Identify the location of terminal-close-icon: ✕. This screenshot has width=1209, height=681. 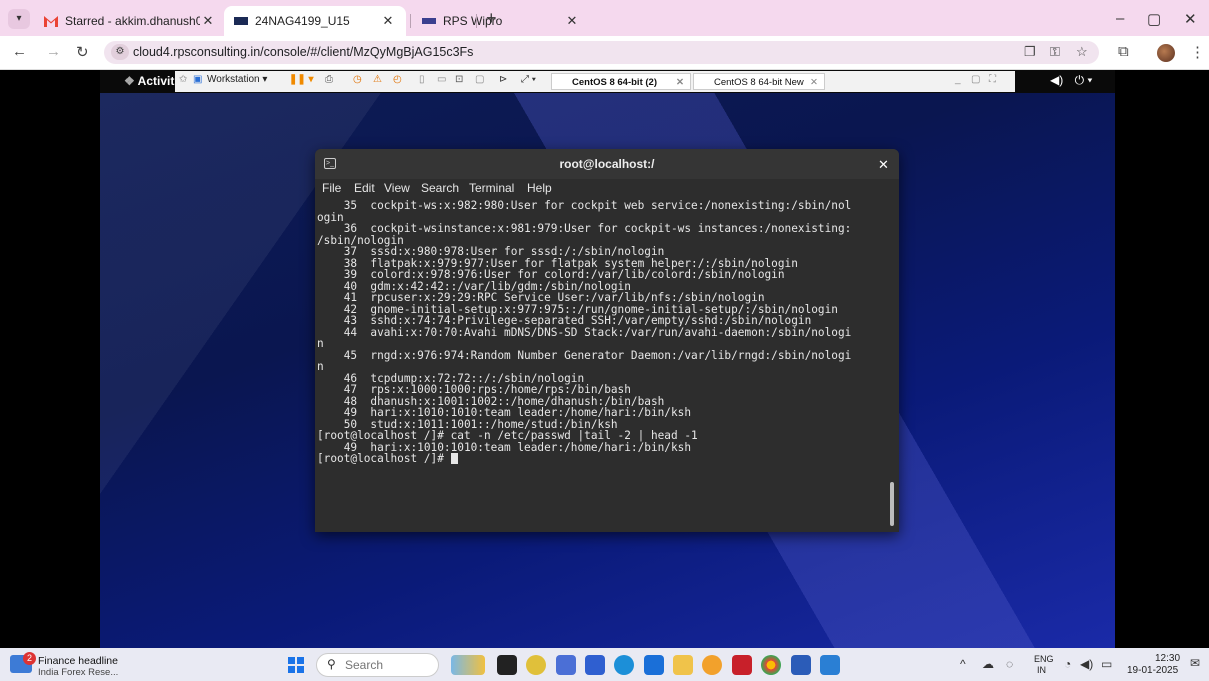
(883, 165).